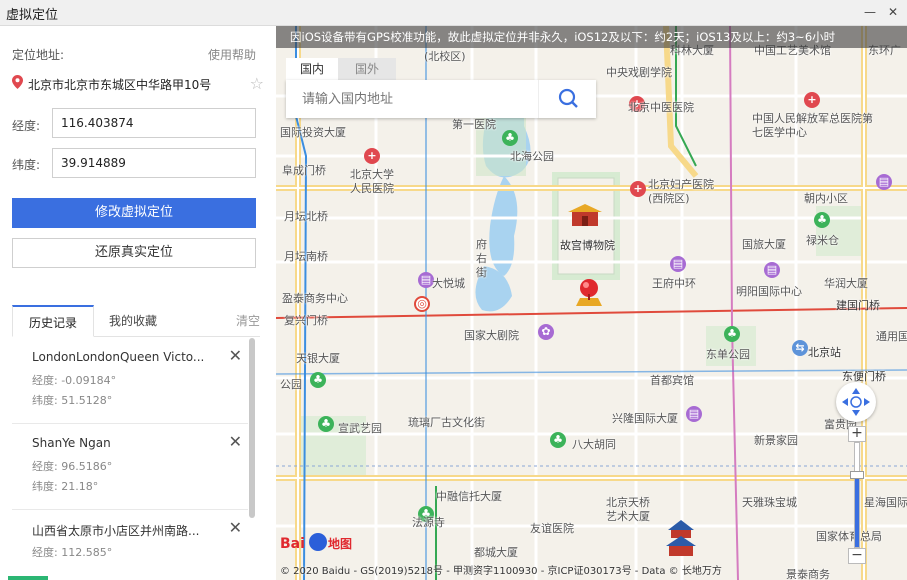 The width and height of the screenshot is (907, 580). What do you see at coordinates (306, 256) in the screenshot?
I see `map-label: 月坛南桥` at bounding box center [306, 256].